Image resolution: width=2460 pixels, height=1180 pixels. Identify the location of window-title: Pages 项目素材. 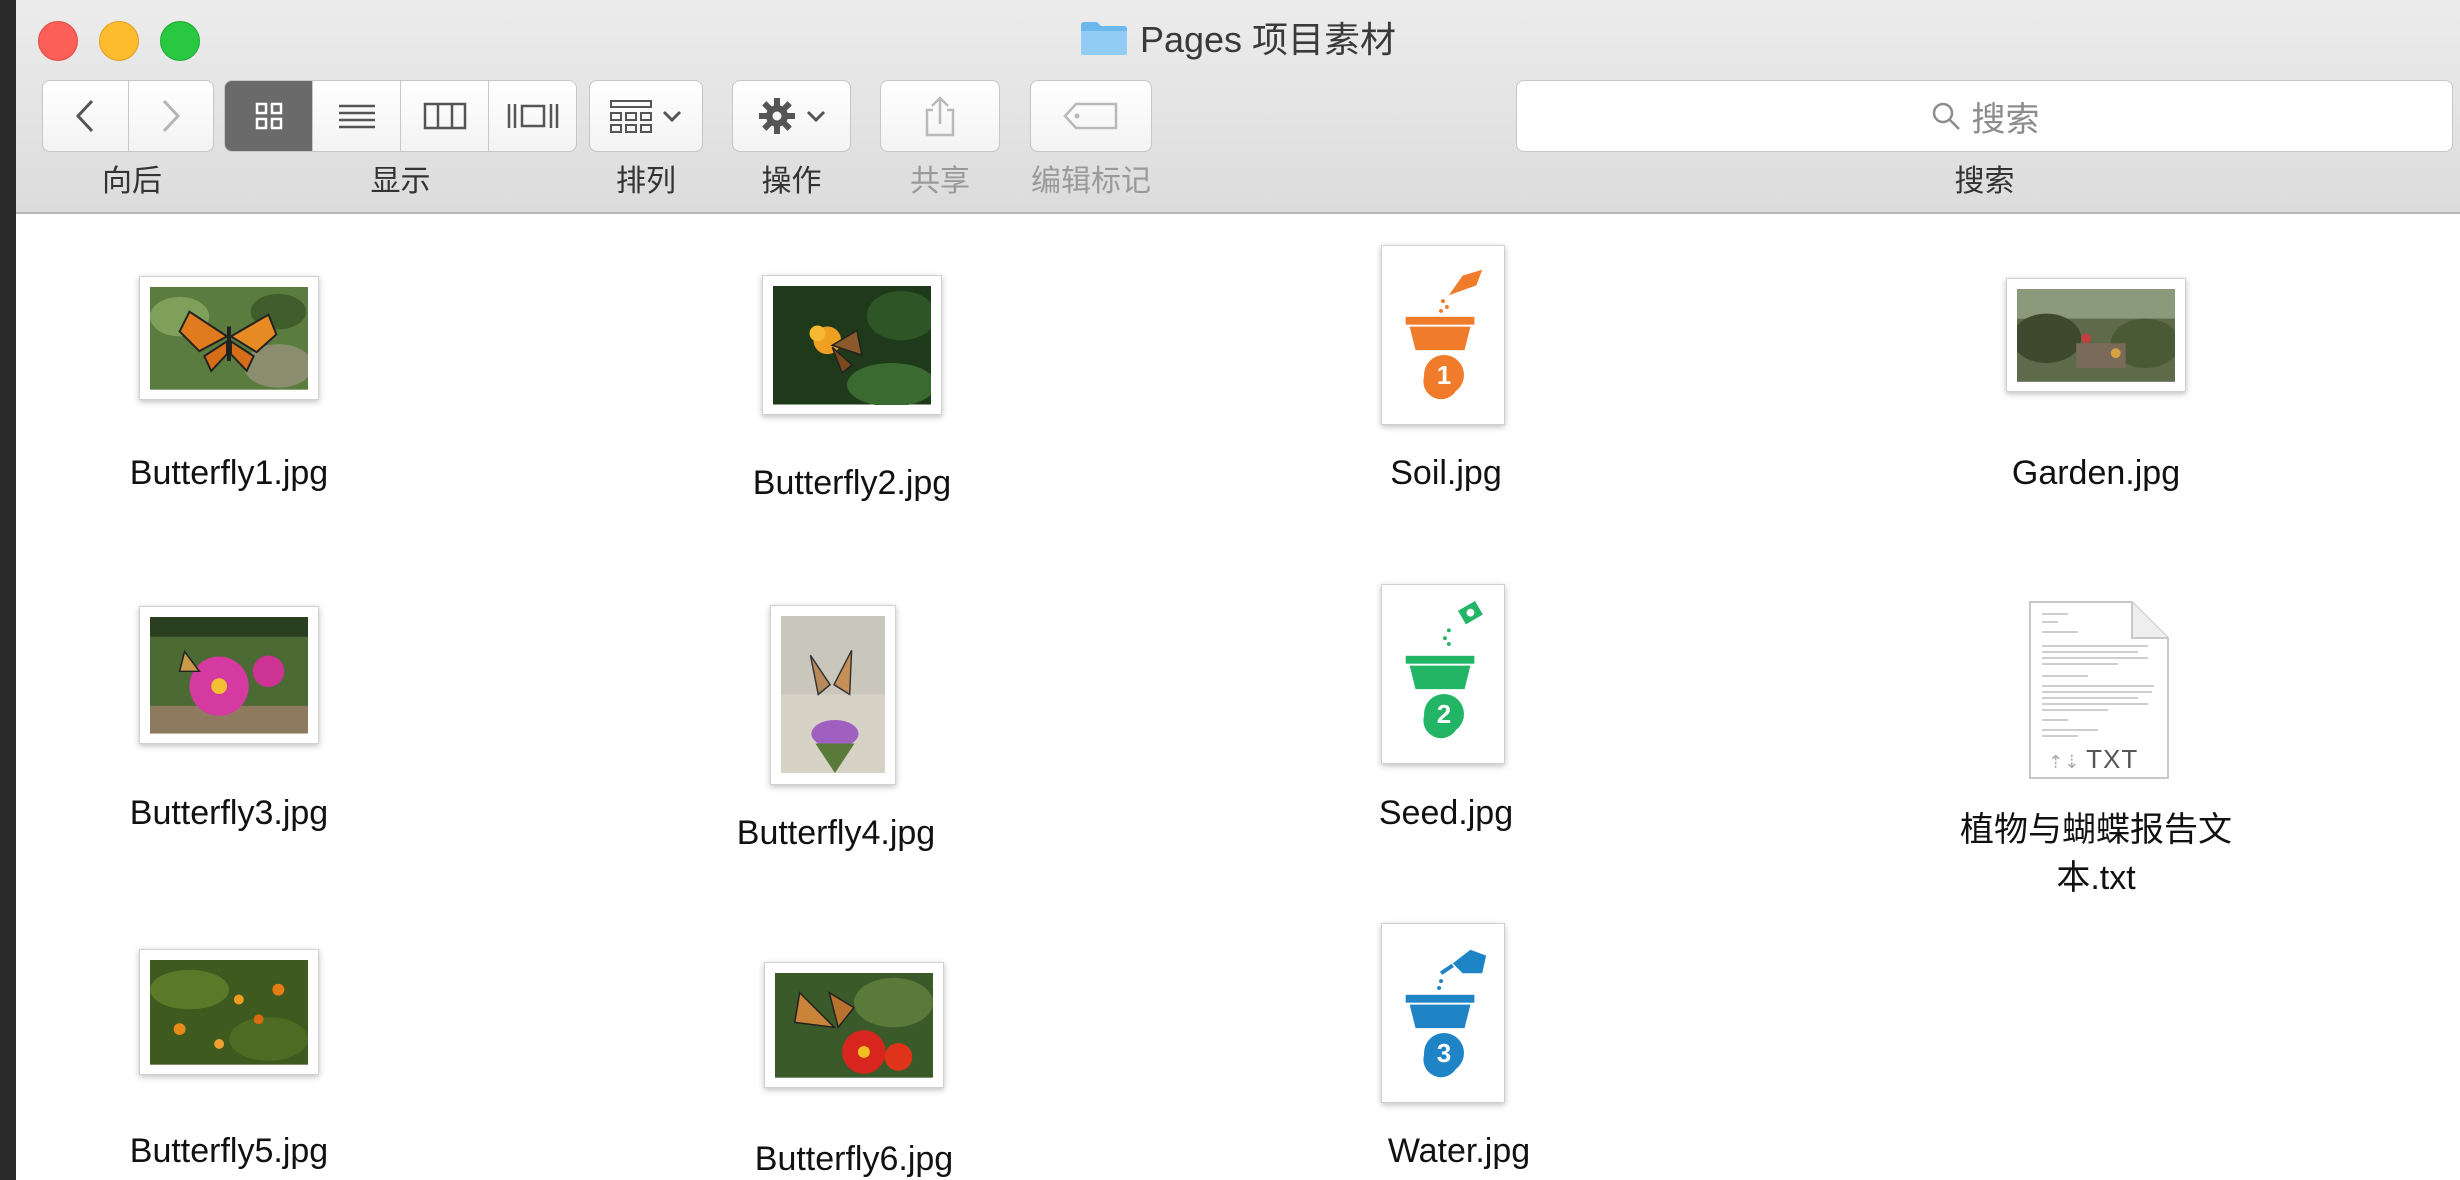
(1238, 40).